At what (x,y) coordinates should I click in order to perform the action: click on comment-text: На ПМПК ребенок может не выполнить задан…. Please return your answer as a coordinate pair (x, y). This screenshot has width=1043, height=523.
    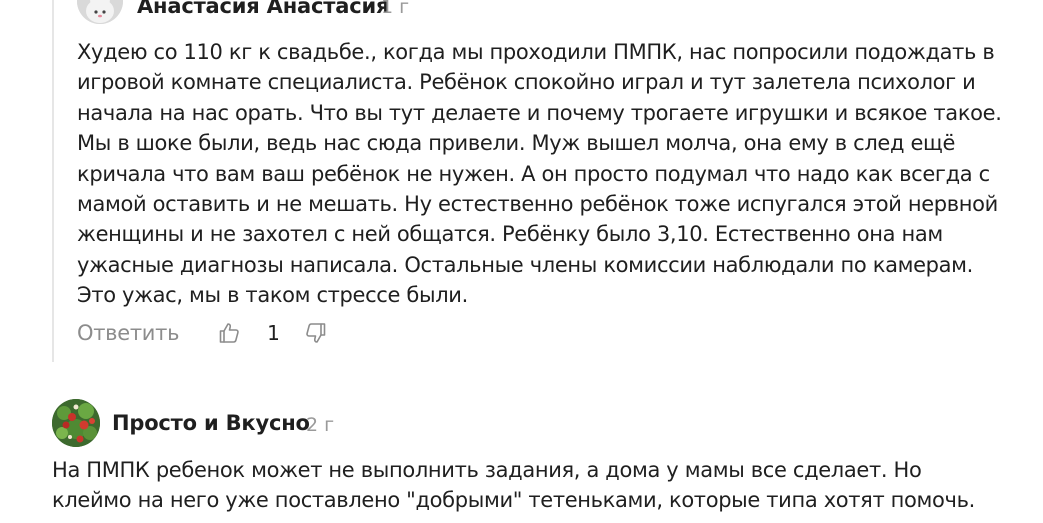
    Looking at the image, I should click on (513, 485).